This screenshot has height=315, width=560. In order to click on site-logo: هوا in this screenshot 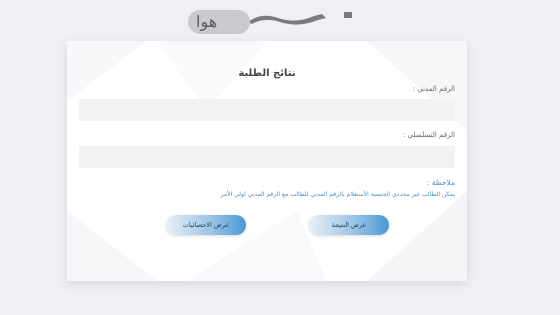, I will do `click(271, 19)`.